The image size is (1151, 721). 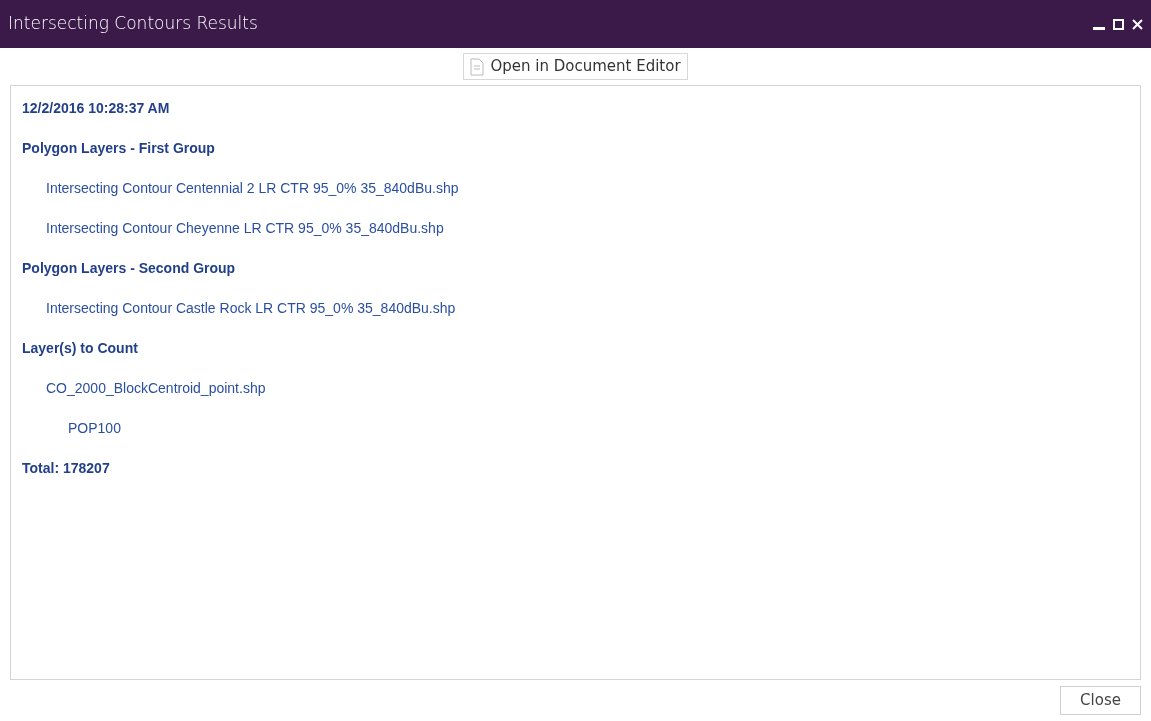 What do you see at coordinates (1118, 24) in the screenshot?
I see `maximize-icon` at bounding box center [1118, 24].